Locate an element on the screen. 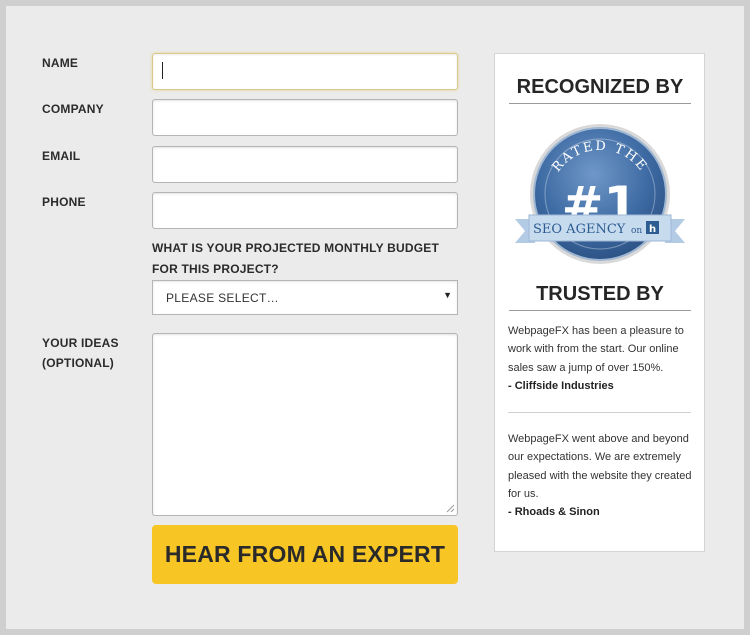 The height and width of the screenshot is (635, 750). budget-select: PLEASE SELECT… ▼ is located at coordinates (305, 297).